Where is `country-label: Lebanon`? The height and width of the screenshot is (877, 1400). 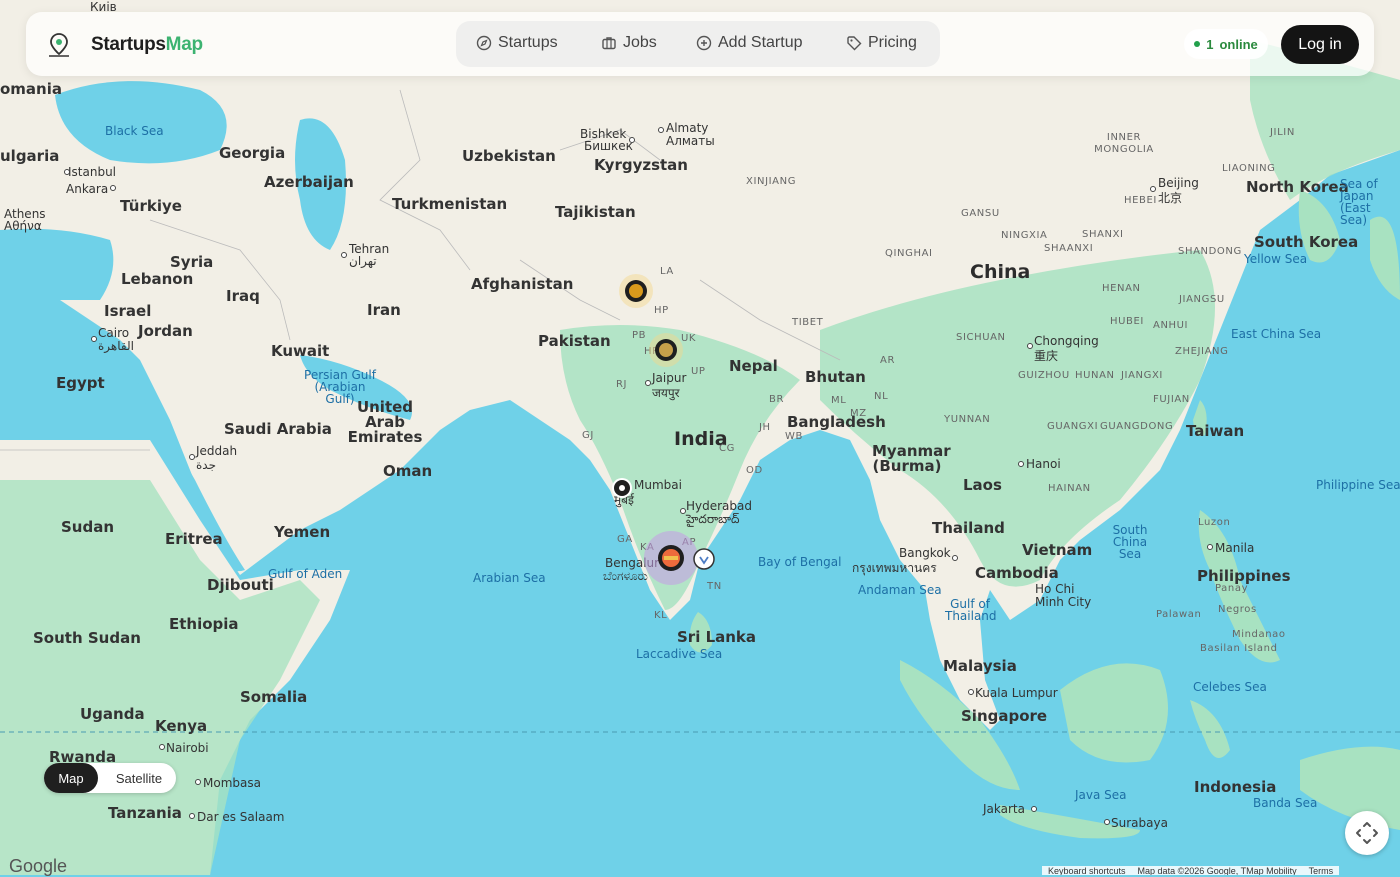 country-label: Lebanon is located at coordinates (157, 279).